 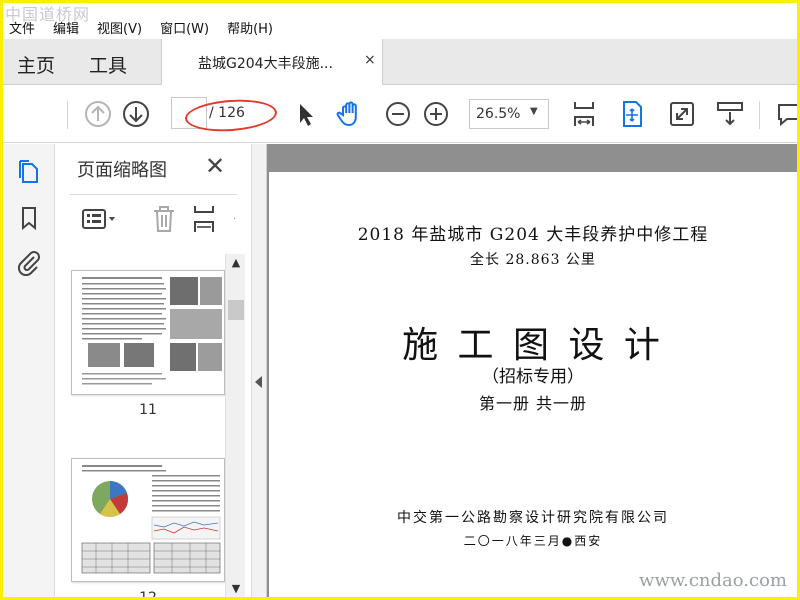 What do you see at coordinates (306, 114) in the screenshot?
I see `select-tool-icon` at bounding box center [306, 114].